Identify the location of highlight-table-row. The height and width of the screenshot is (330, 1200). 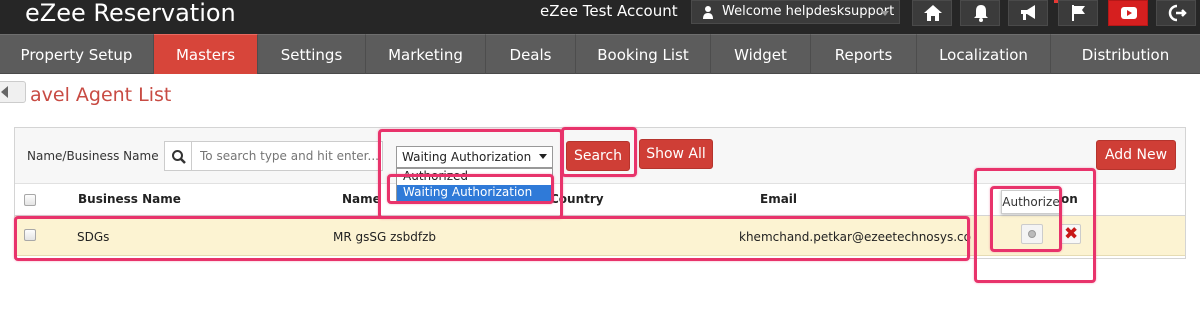
(492, 238).